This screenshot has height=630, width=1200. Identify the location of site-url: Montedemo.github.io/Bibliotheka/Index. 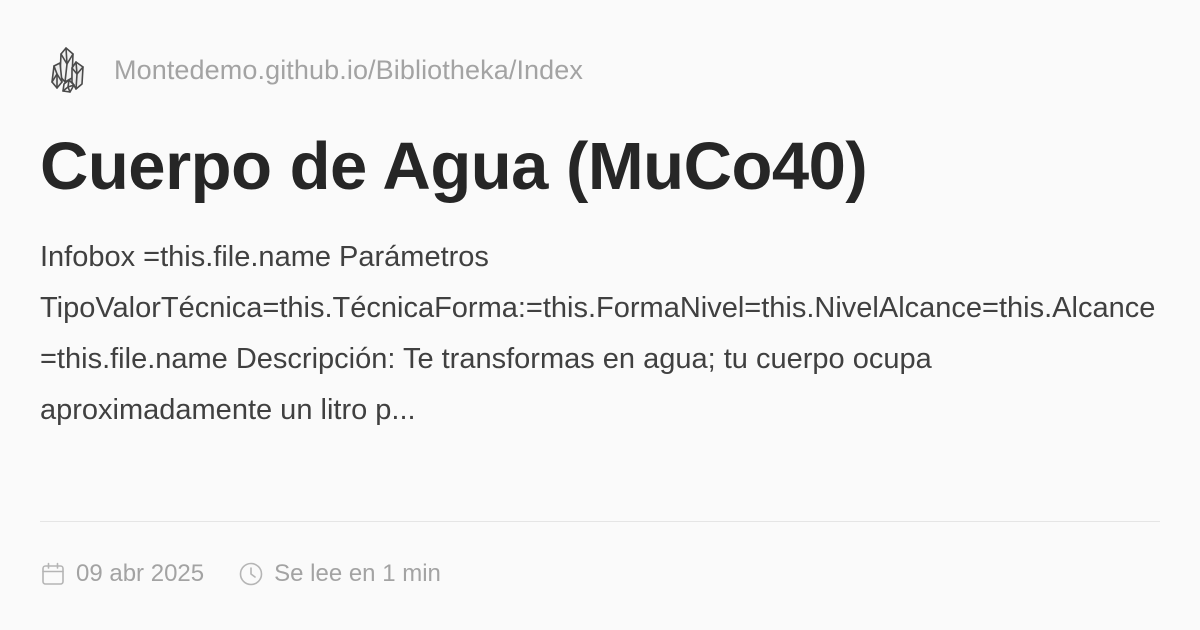
(348, 70).